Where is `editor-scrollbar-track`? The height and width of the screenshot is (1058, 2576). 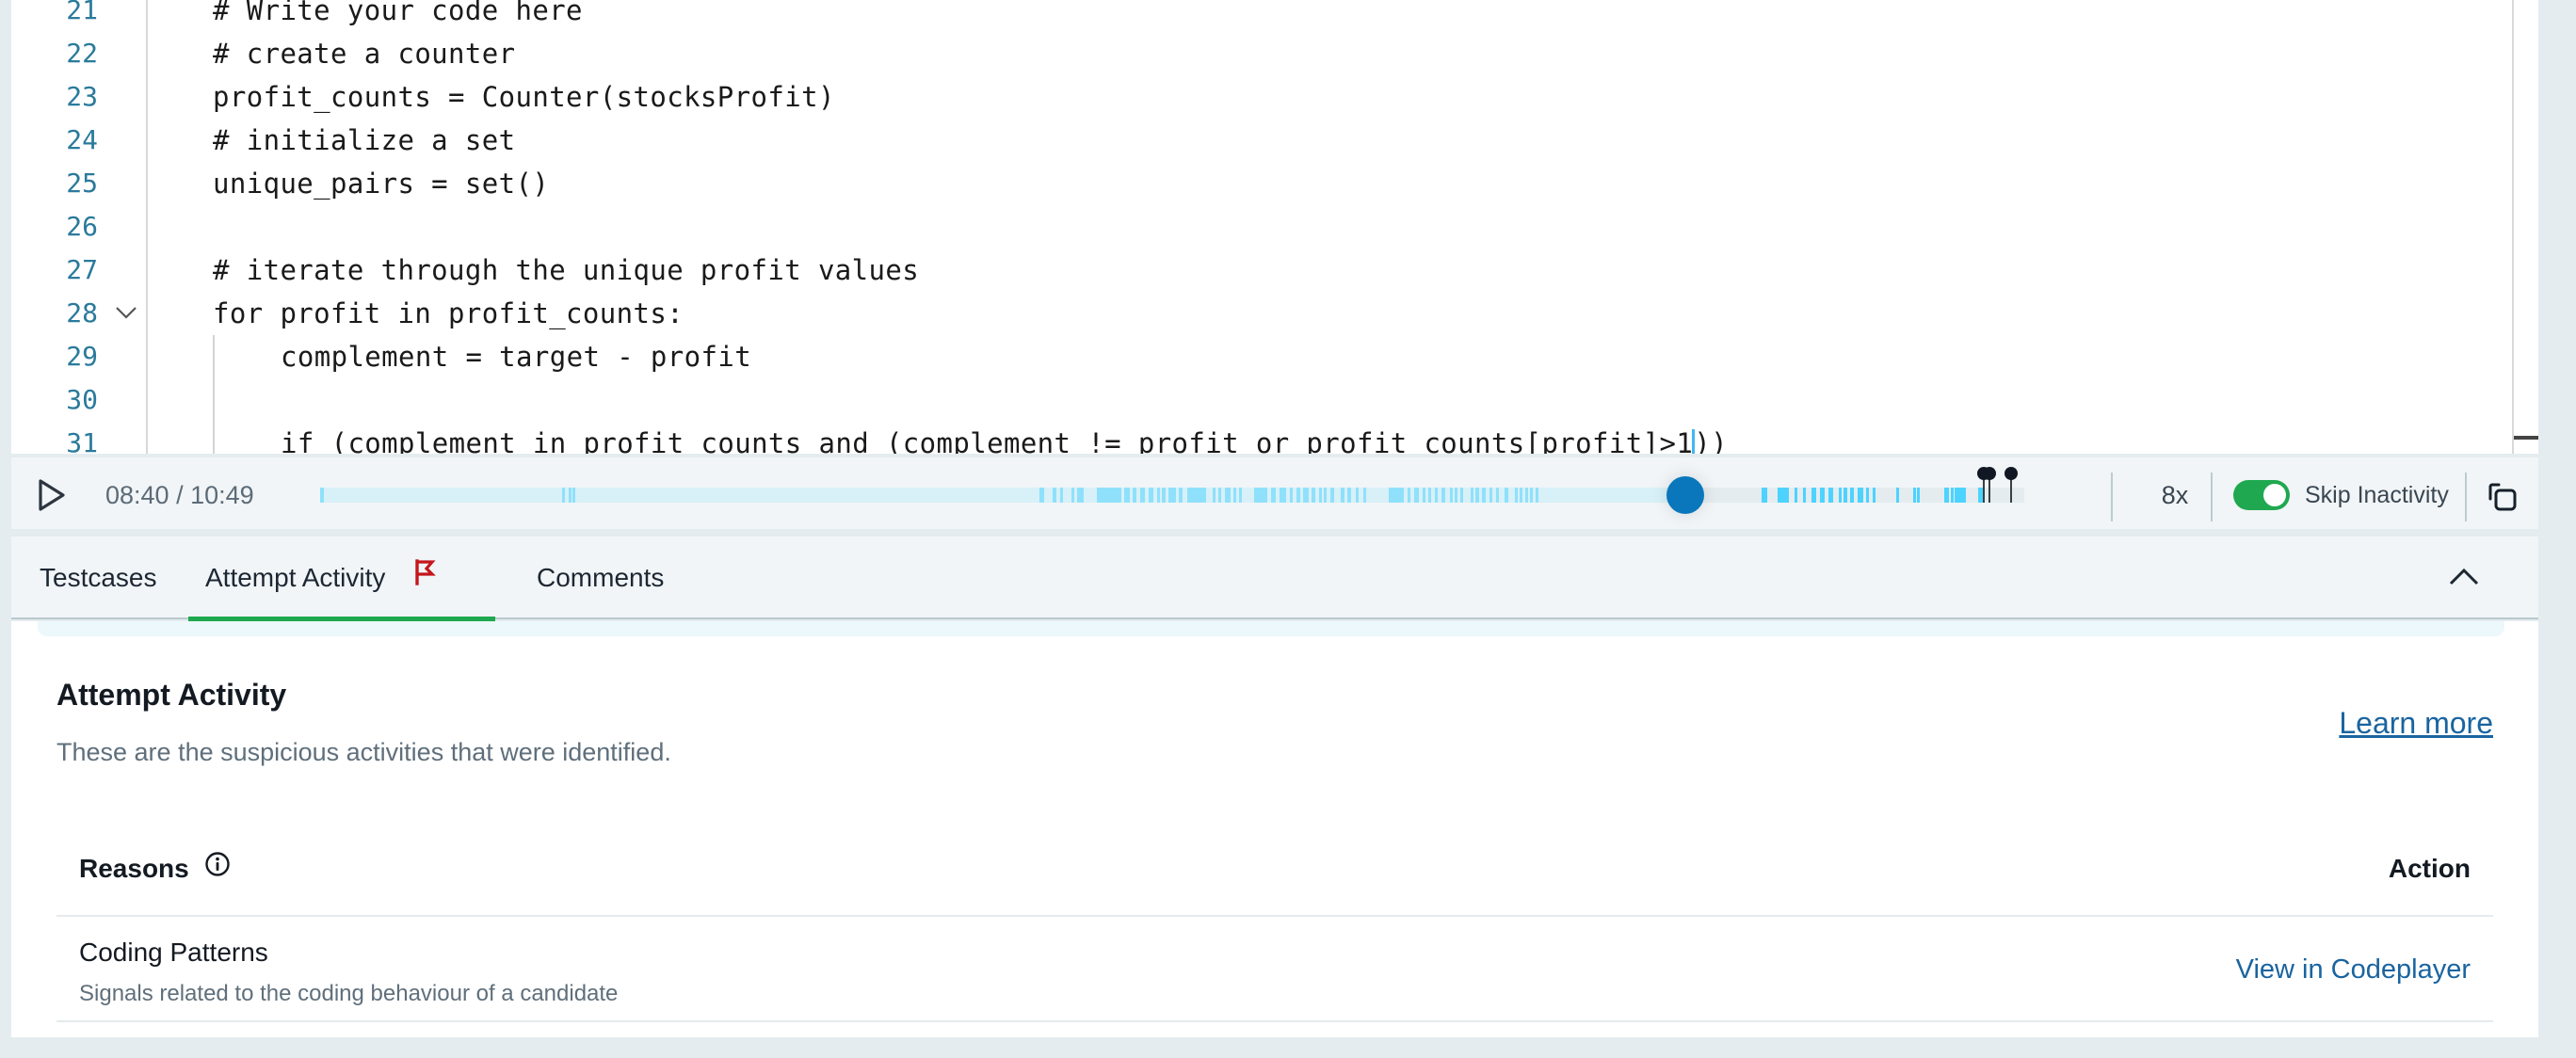
editor-scrollbar-track is located at coordinates (2513, 227).